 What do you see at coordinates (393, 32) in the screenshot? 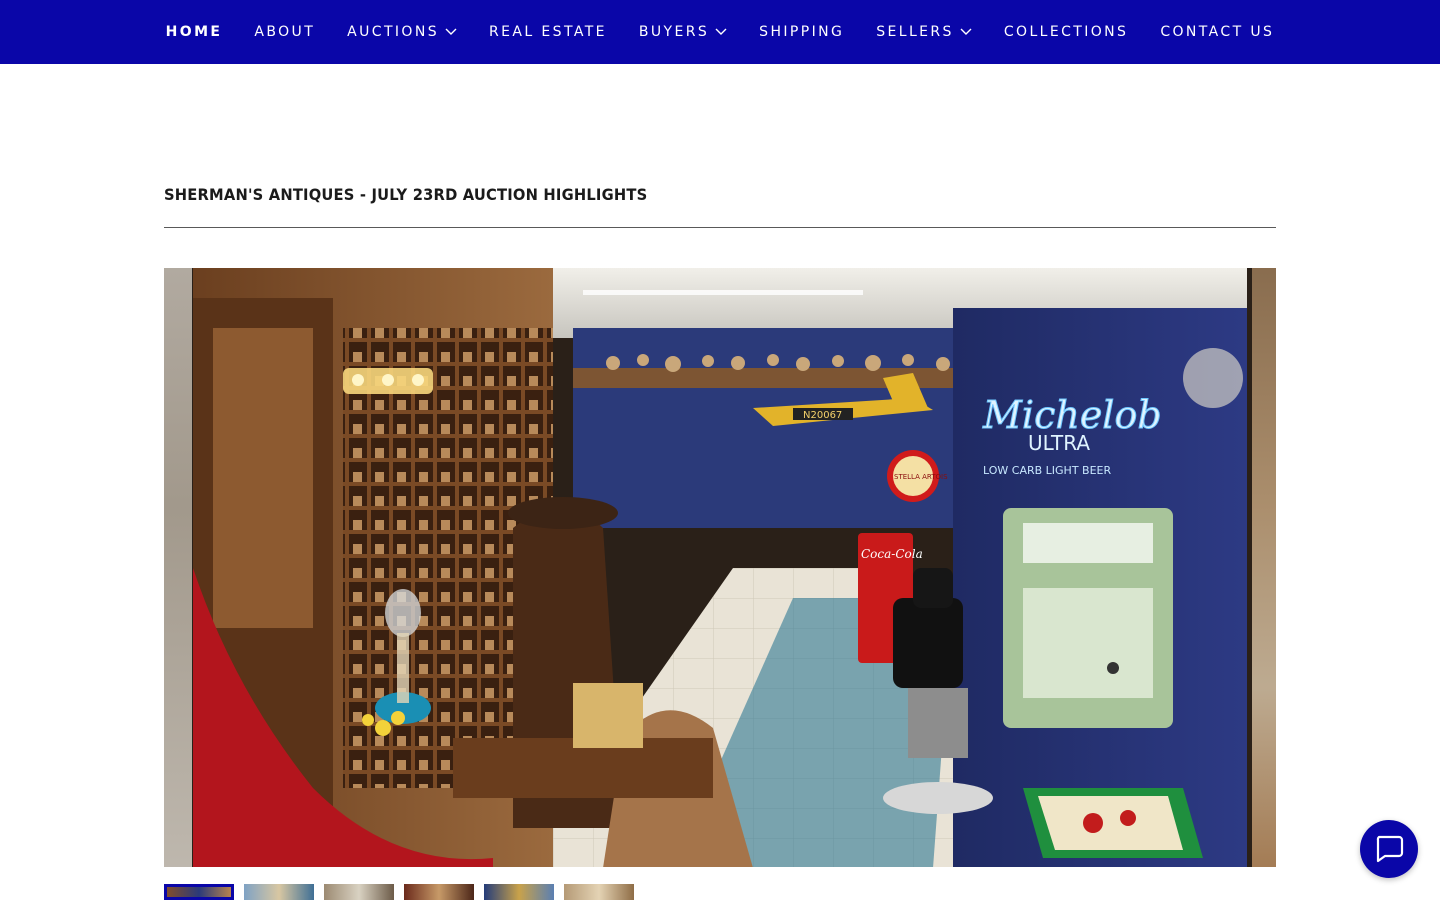
I see `nav-item-label: AUCTIONS` at bounding box center [393, 32].